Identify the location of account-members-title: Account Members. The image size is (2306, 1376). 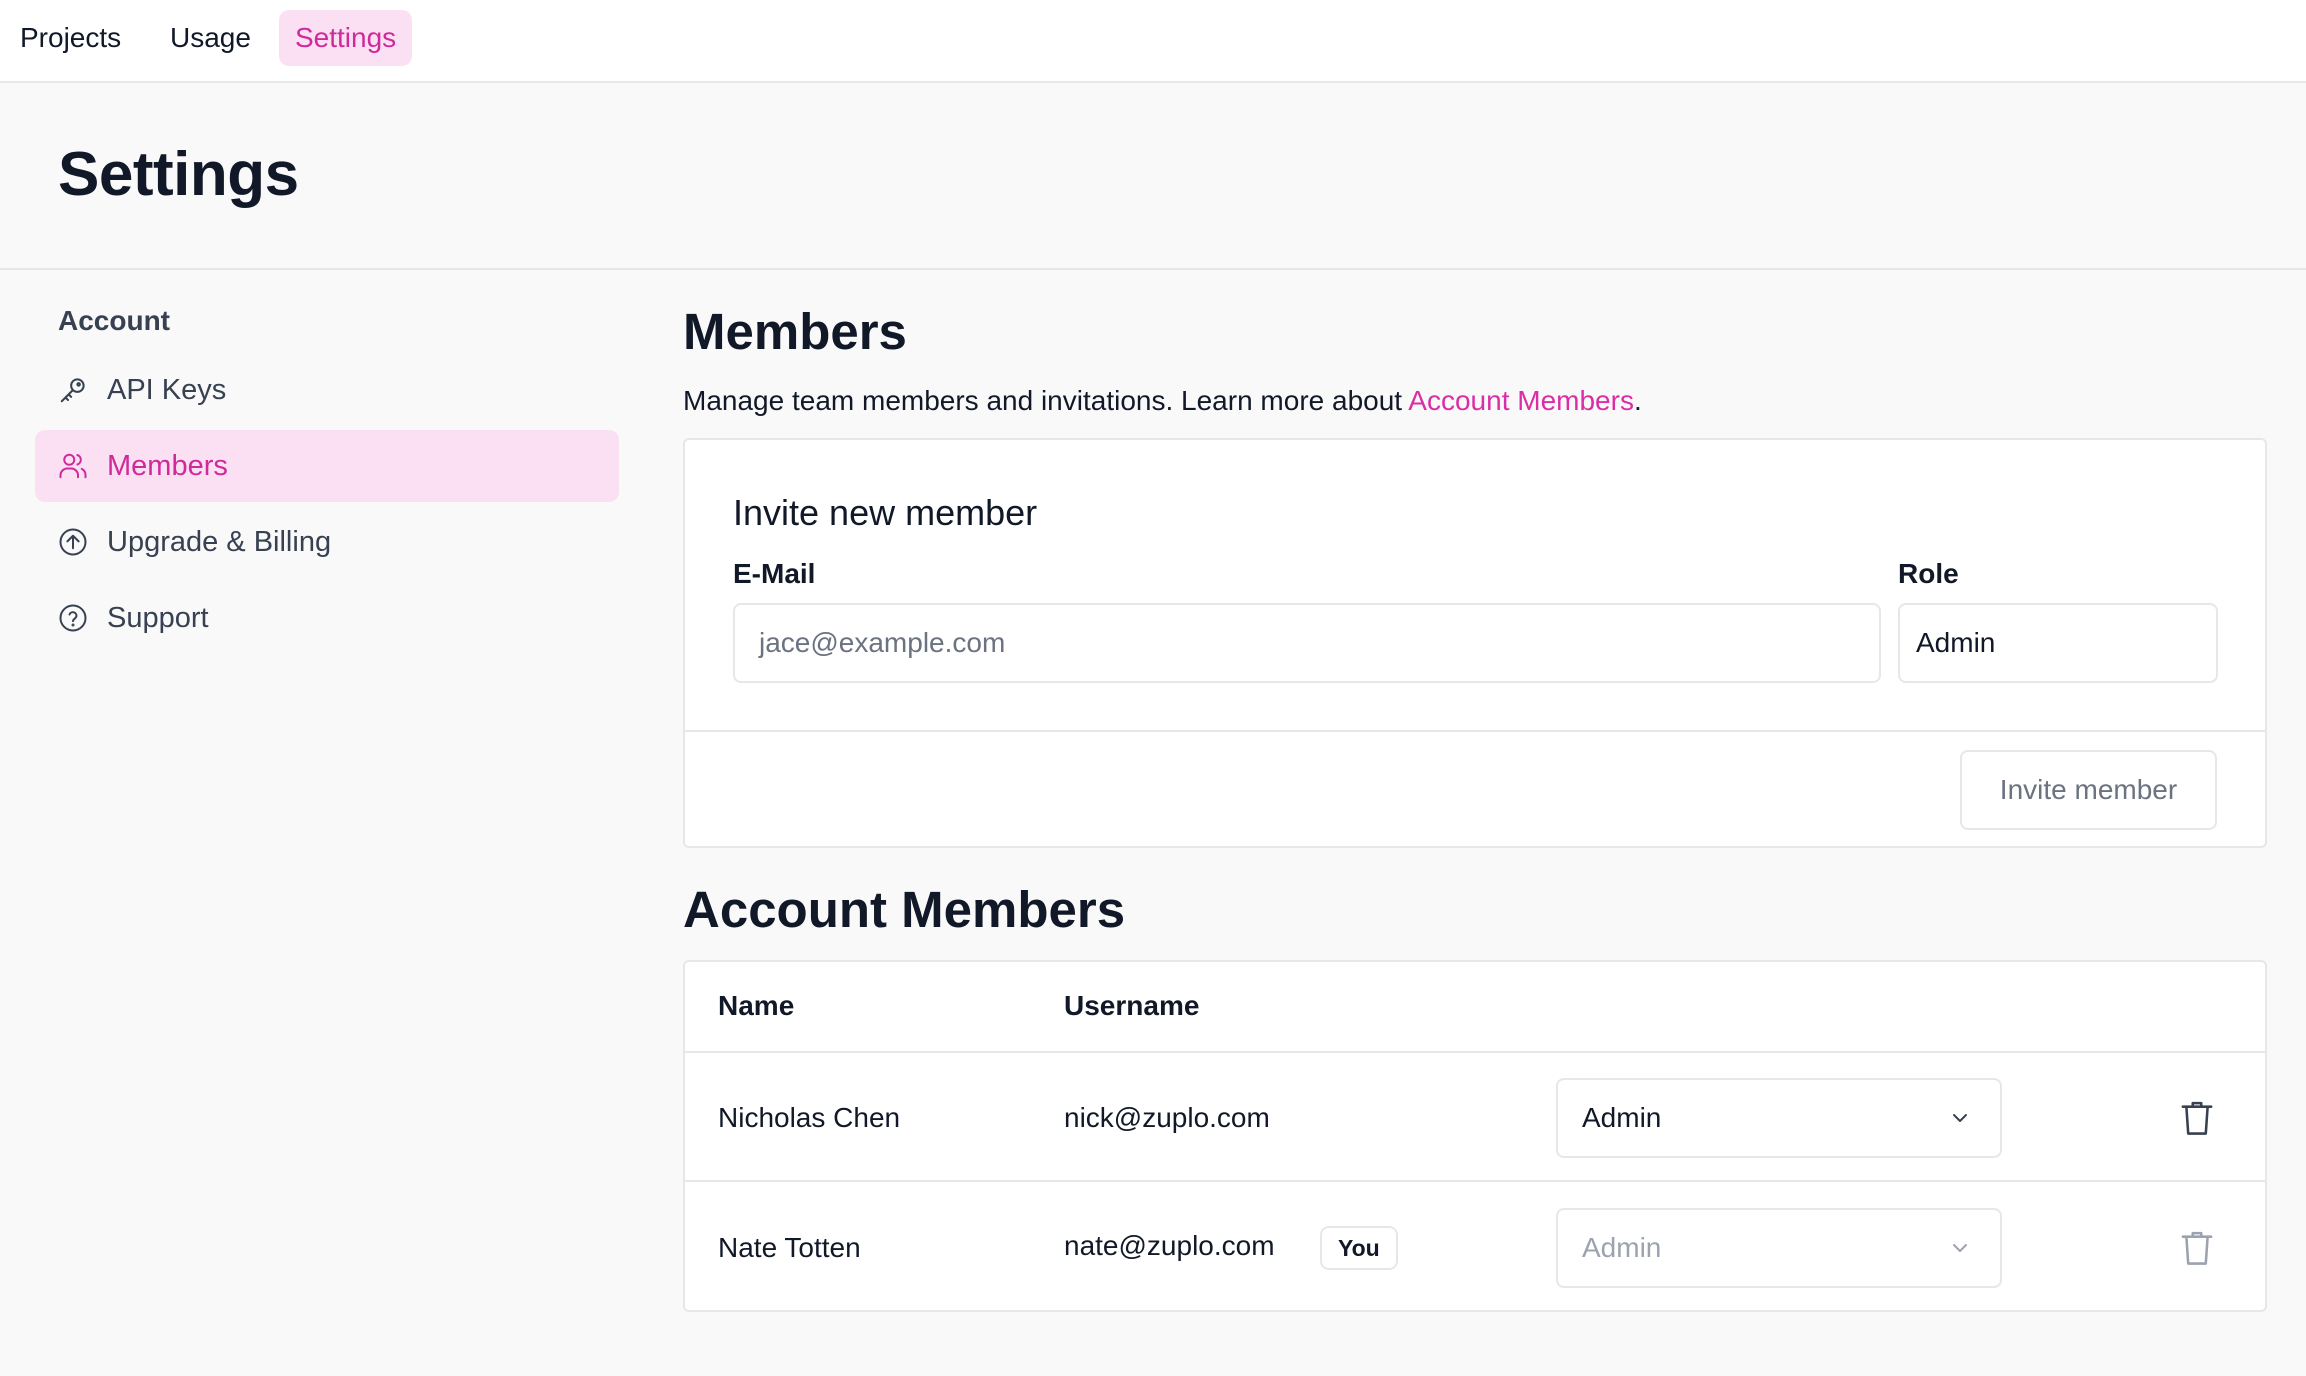
(904, 909).